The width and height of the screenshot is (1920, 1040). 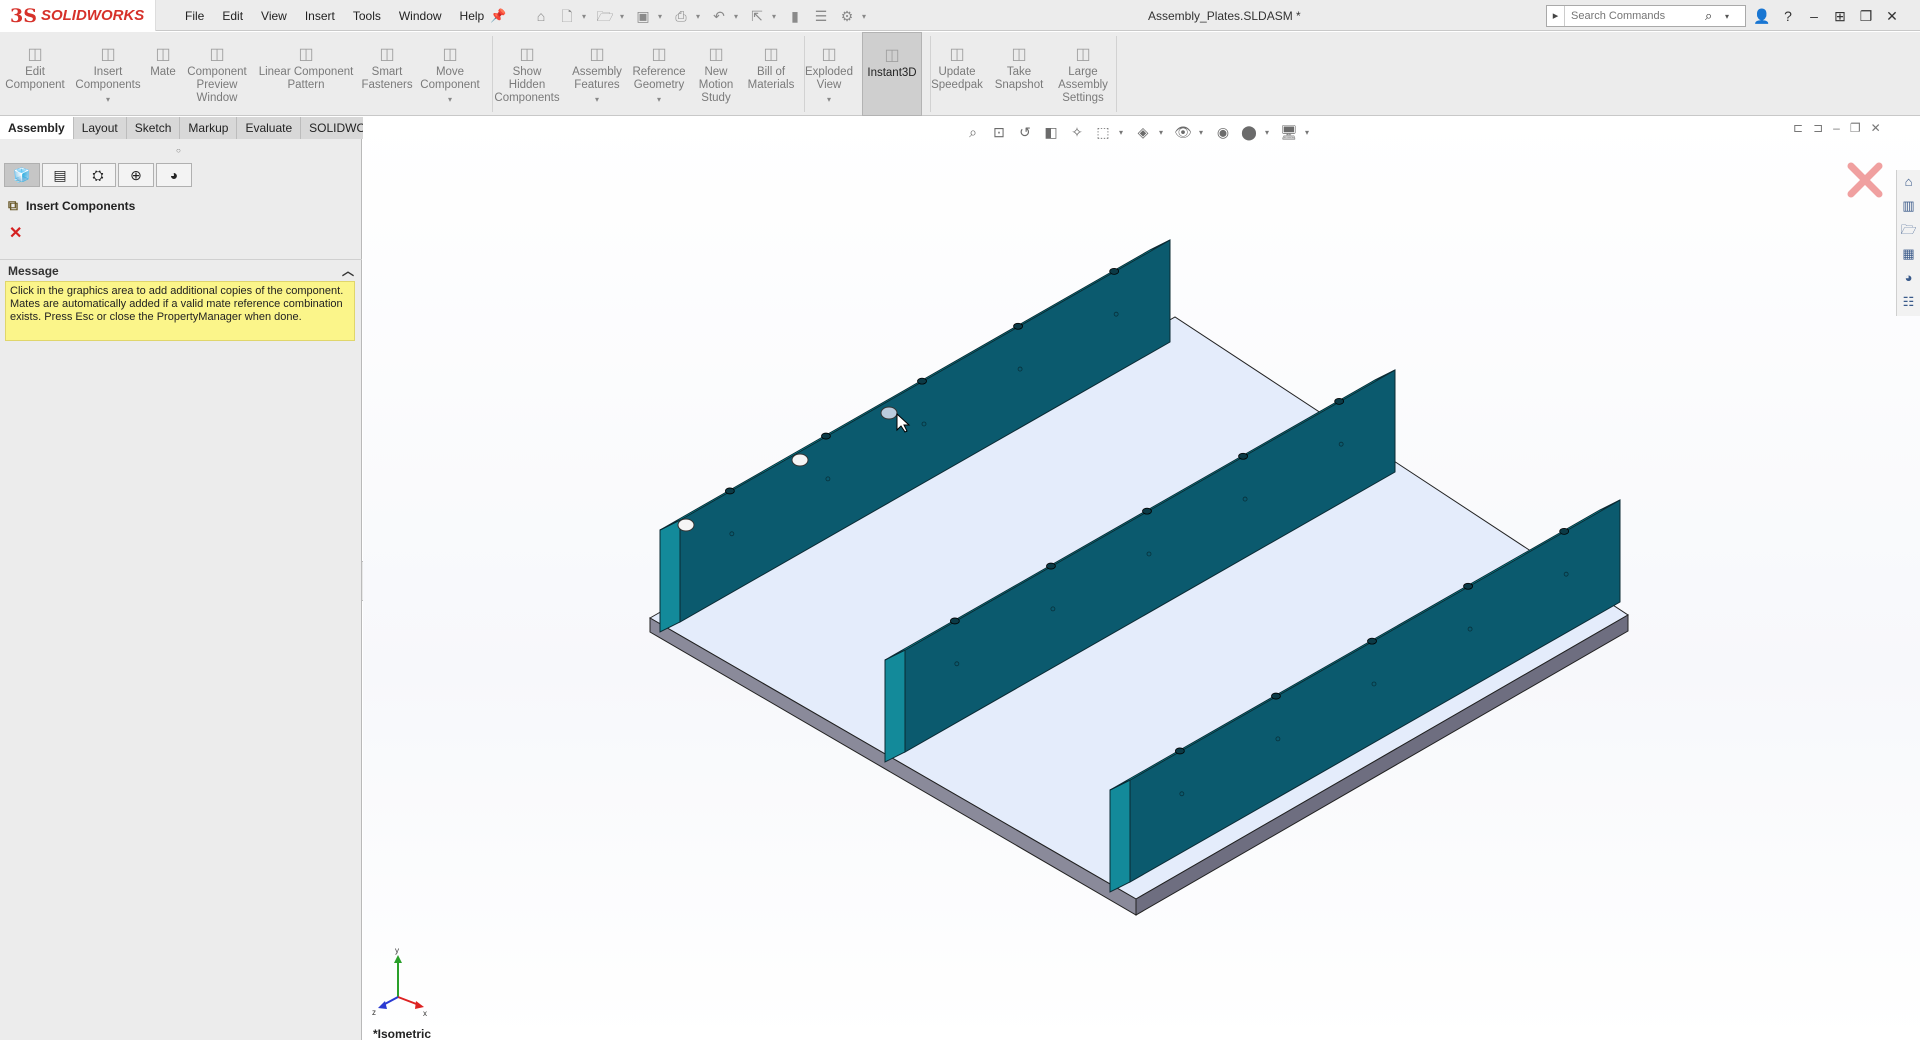 I want to click on pin-menu-icon: 📌, so click(x=498, y=15).